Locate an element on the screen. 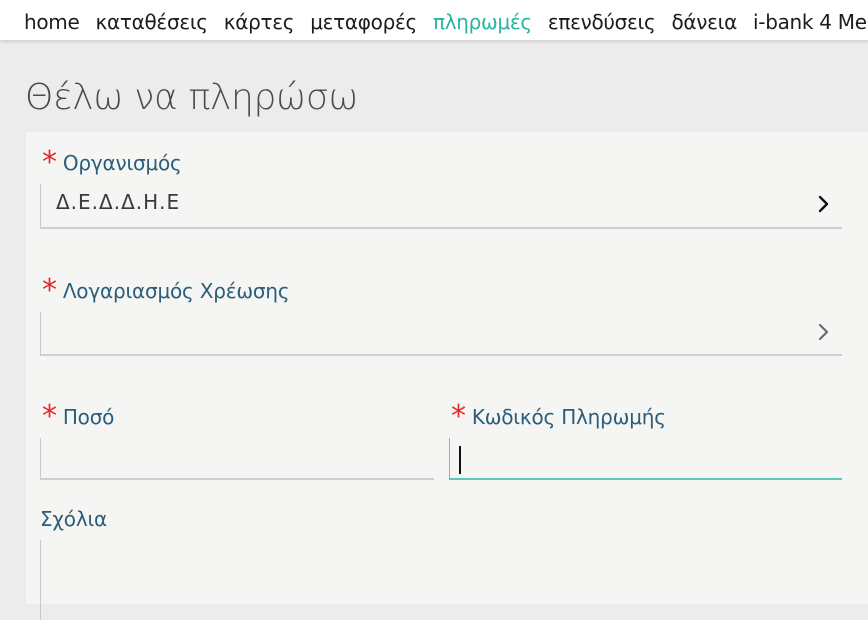 This screenshot has height=620, width=868. debit-account-label: * Λογαριασμός Χρέωσης is located at coordinates (166, 291).